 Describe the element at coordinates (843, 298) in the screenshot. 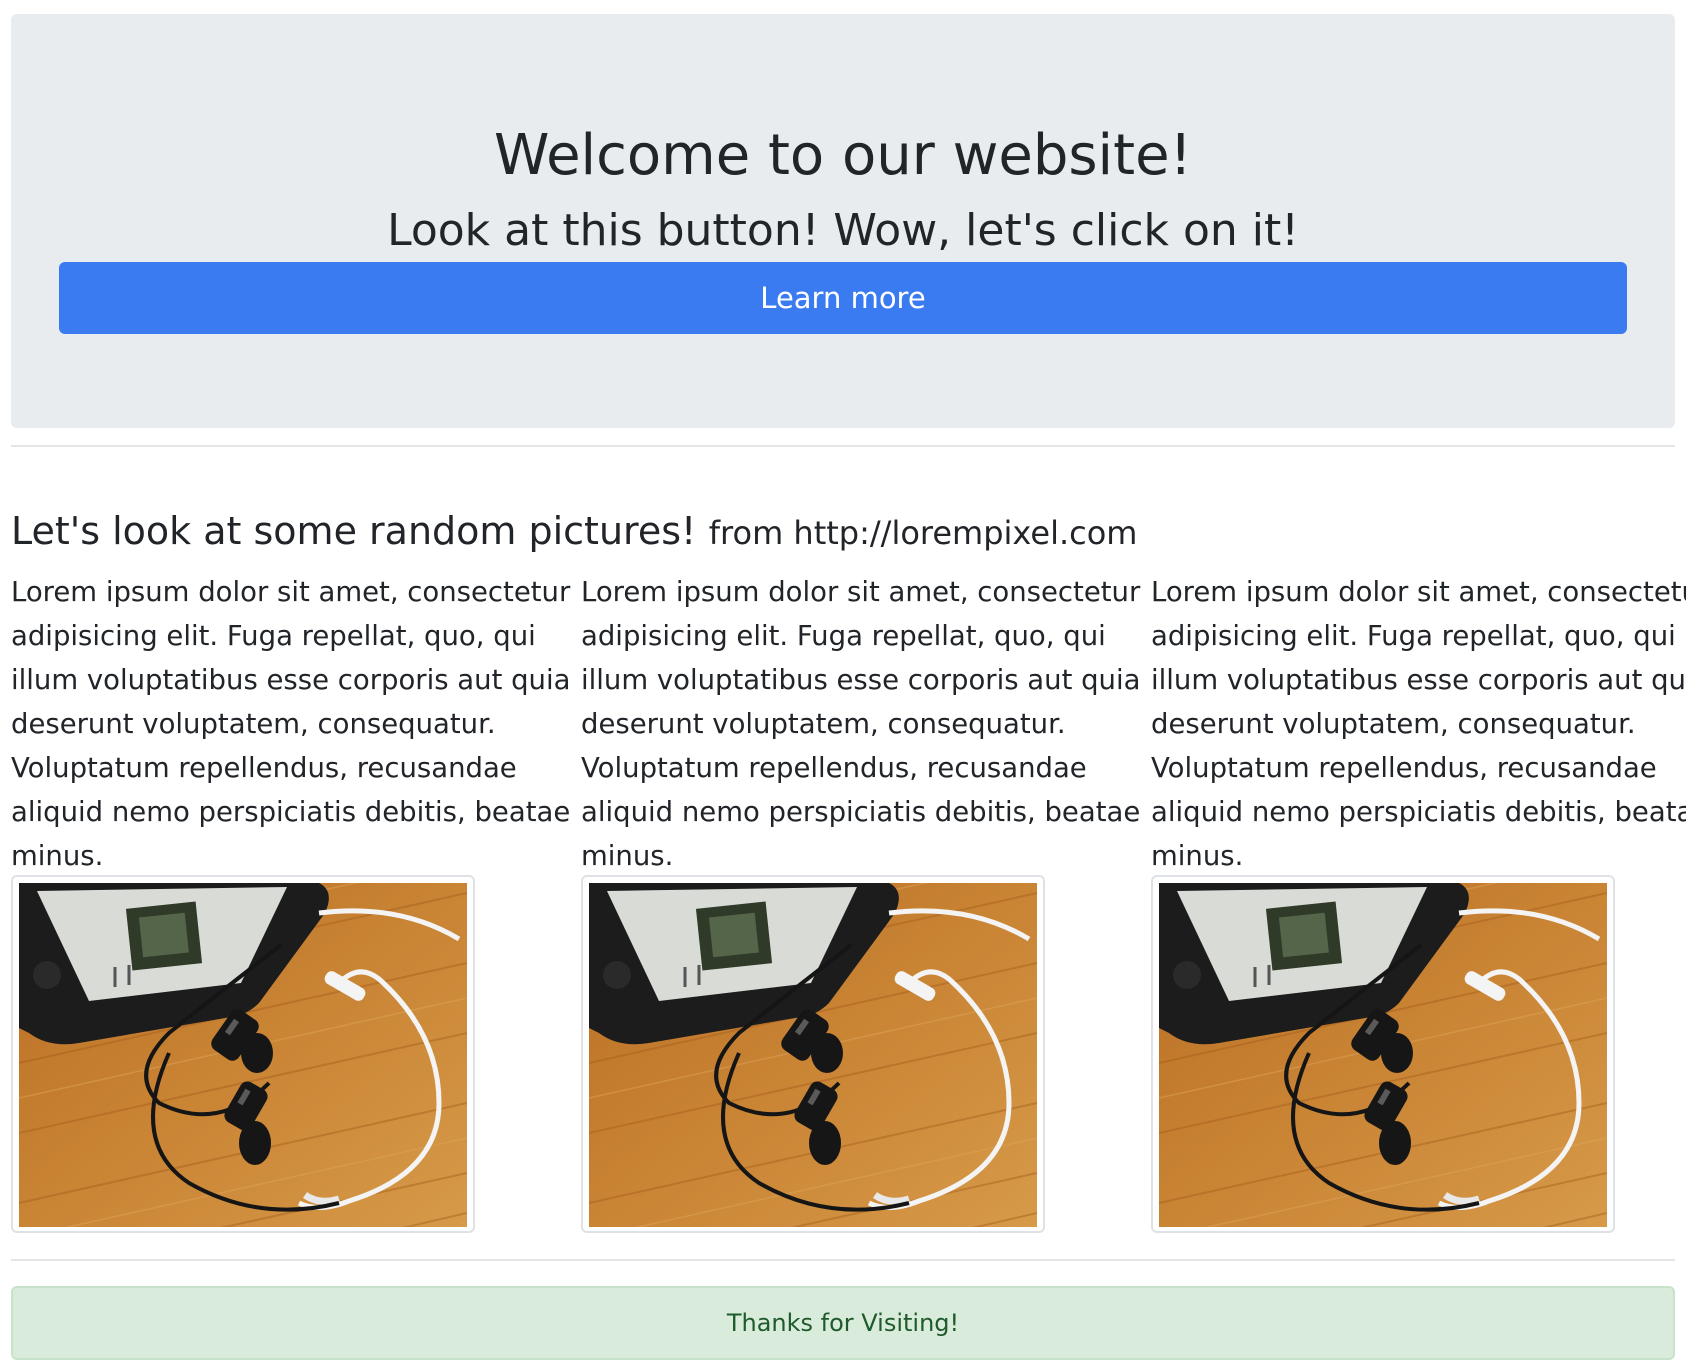

I see `learn-more-button: Learn more` at that location.